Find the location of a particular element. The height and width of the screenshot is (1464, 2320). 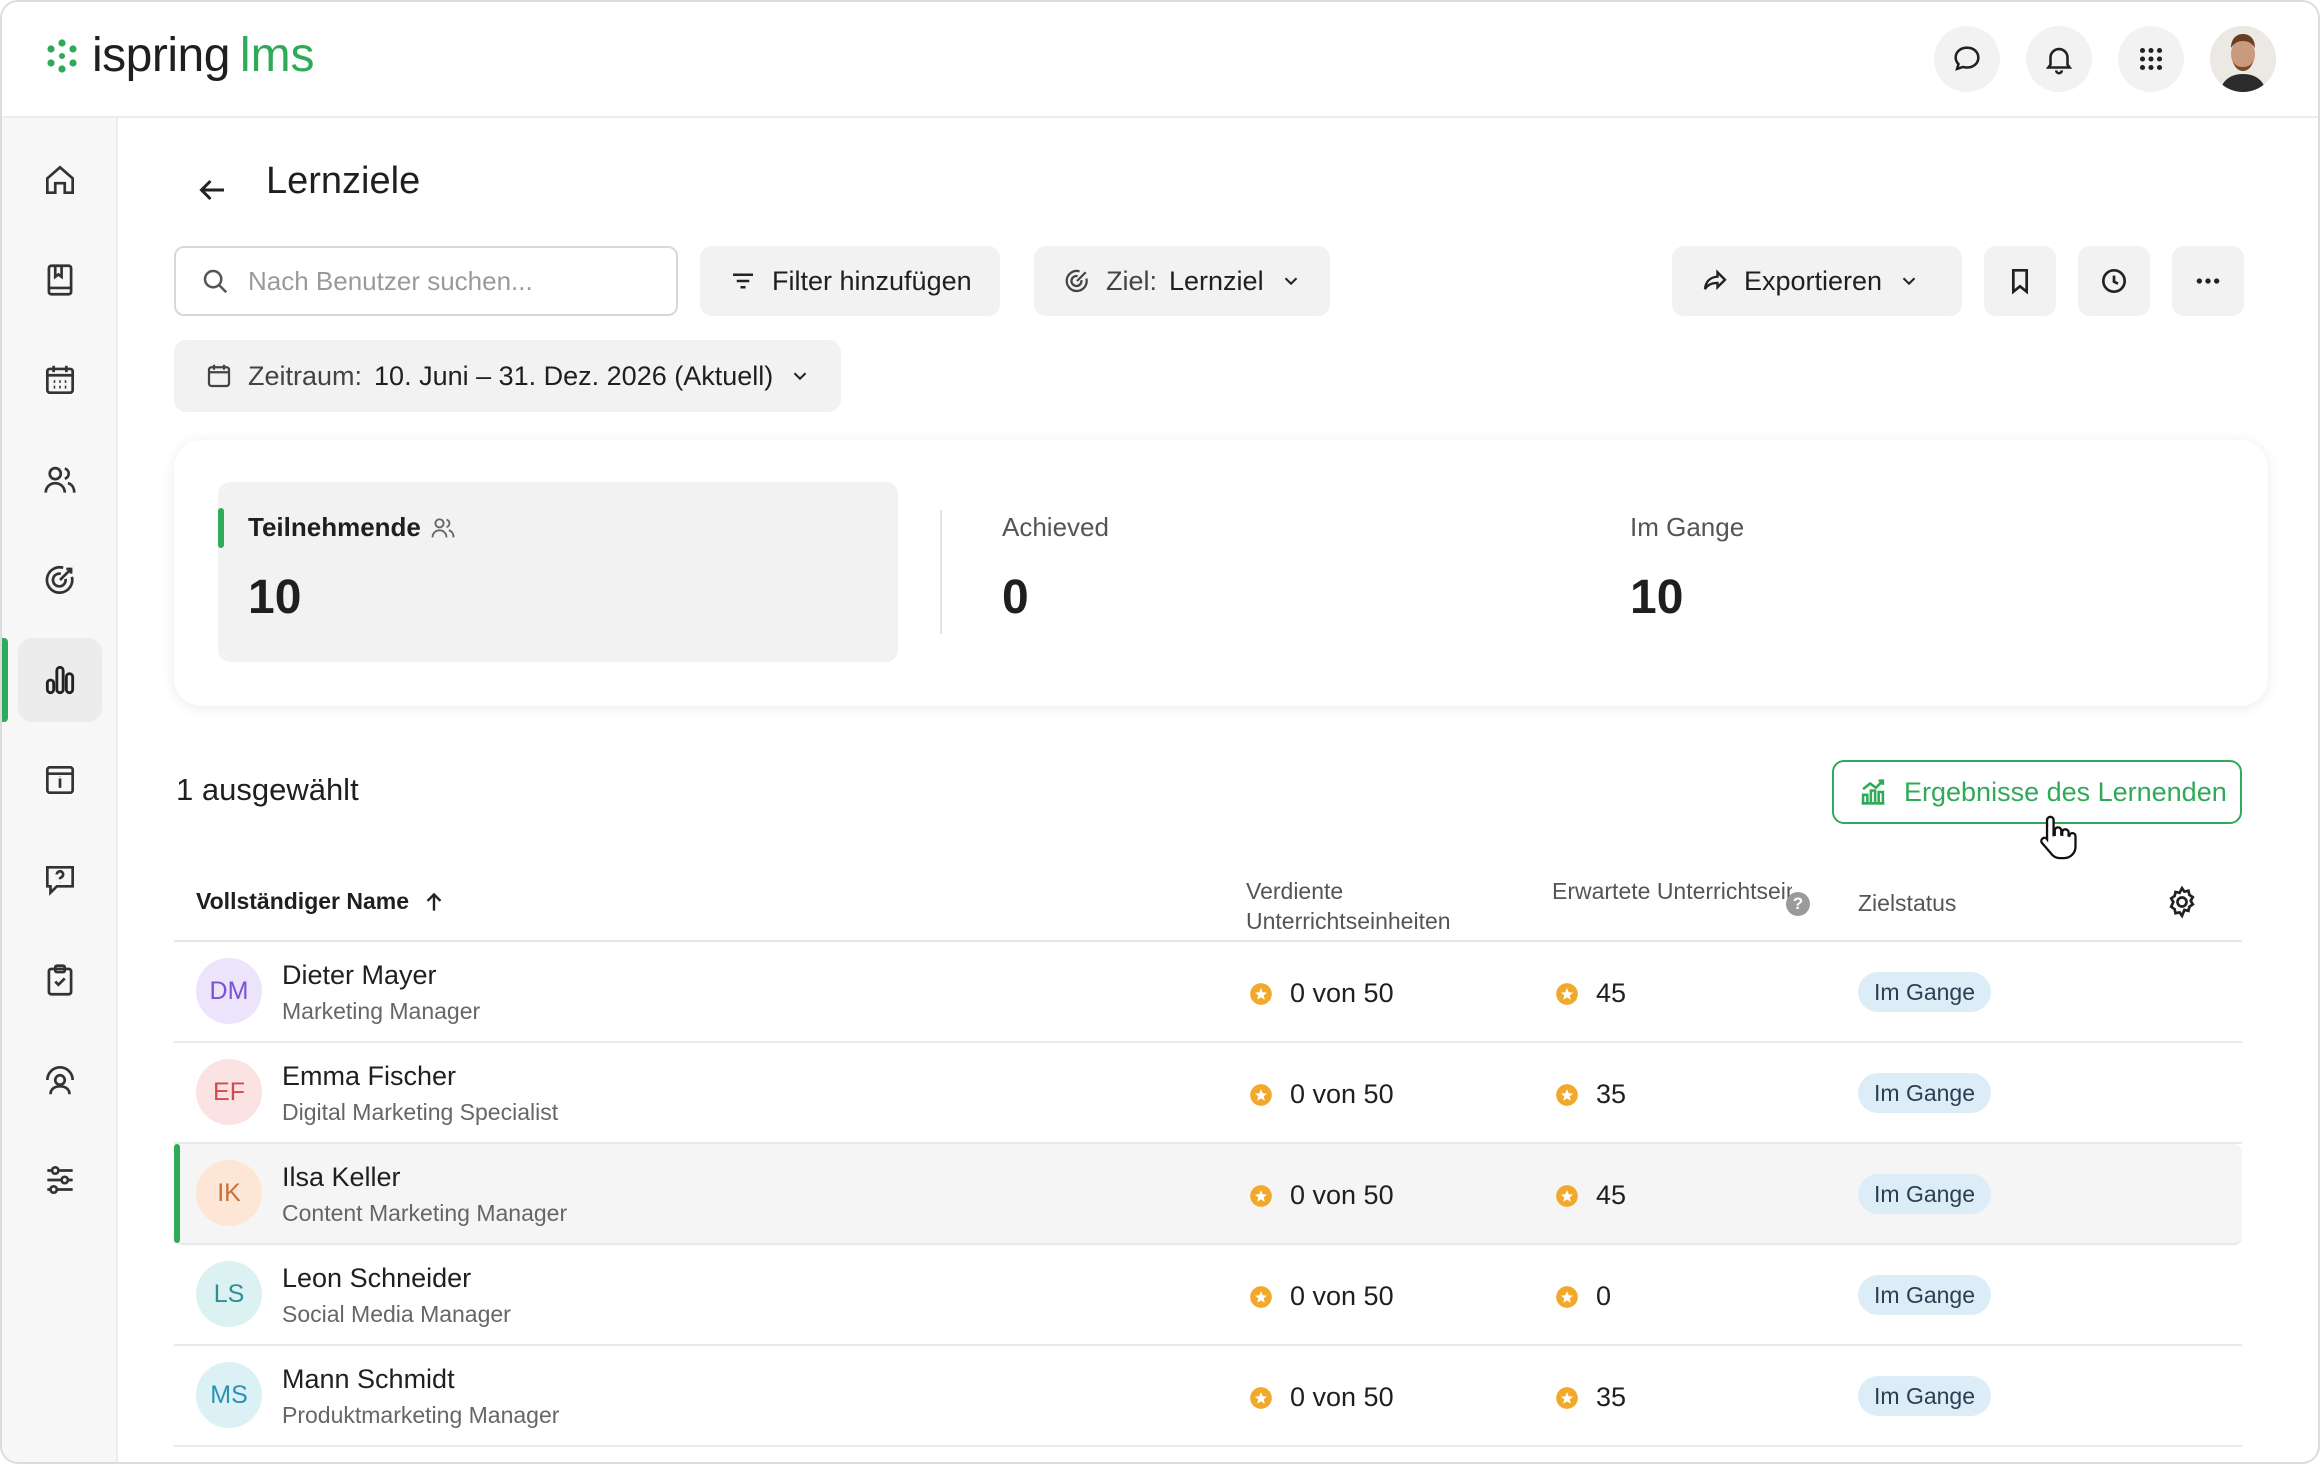

help-message-icon is located at coordinates (60, 880).